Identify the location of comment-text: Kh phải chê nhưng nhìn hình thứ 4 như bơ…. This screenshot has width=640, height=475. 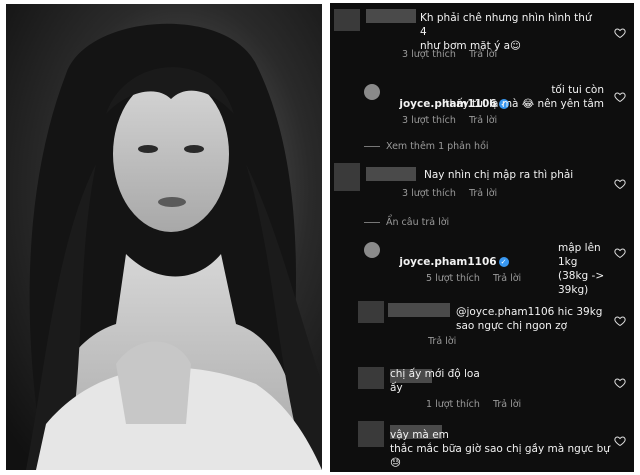
(506, 32).